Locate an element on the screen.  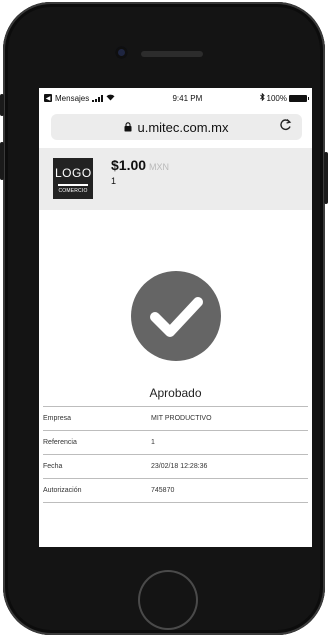
detail-value: 745870 is located at coordinates (163, 490).